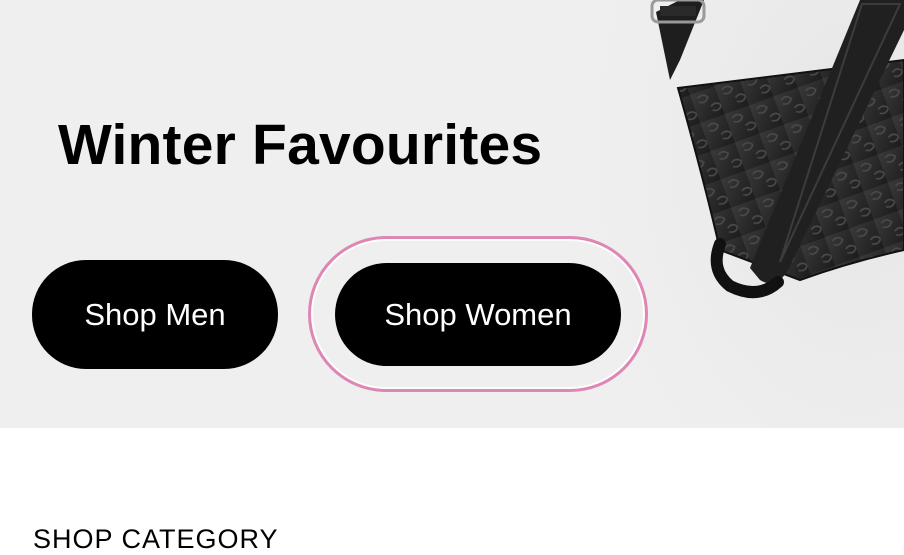 The width and height of the screenshot is (904, 555). I want to click on shop-women-button: Shop Women, so click(478, 314).